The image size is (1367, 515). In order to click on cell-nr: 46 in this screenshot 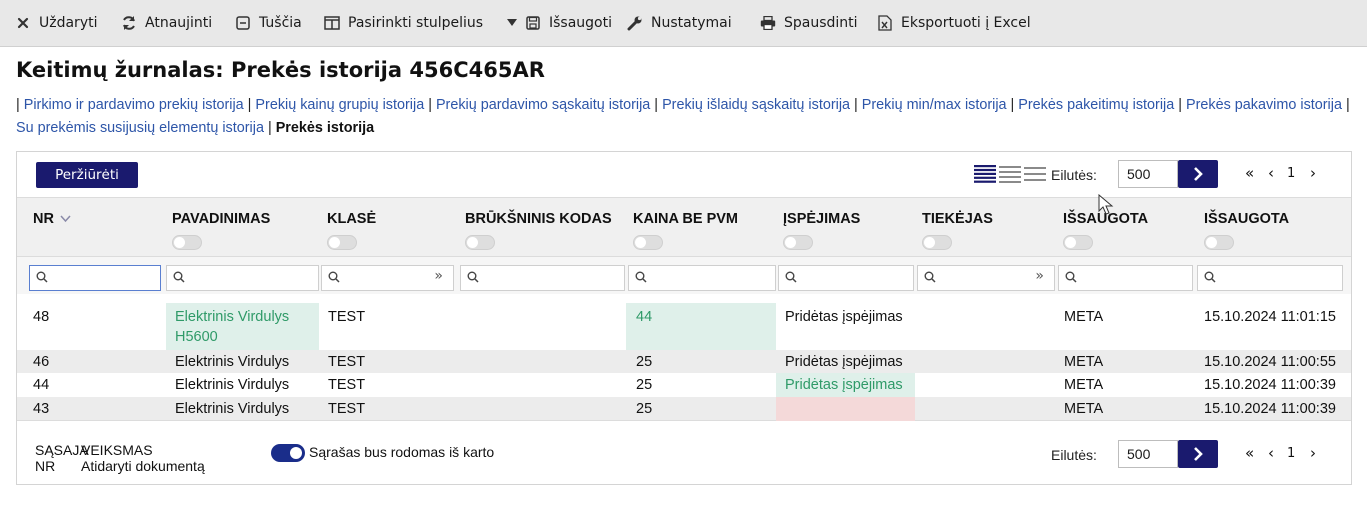, I will do `click(41, 362)`.